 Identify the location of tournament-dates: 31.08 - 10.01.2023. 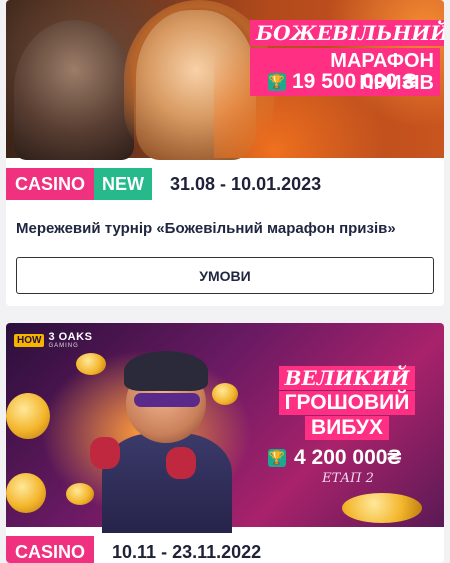
(246, 183).